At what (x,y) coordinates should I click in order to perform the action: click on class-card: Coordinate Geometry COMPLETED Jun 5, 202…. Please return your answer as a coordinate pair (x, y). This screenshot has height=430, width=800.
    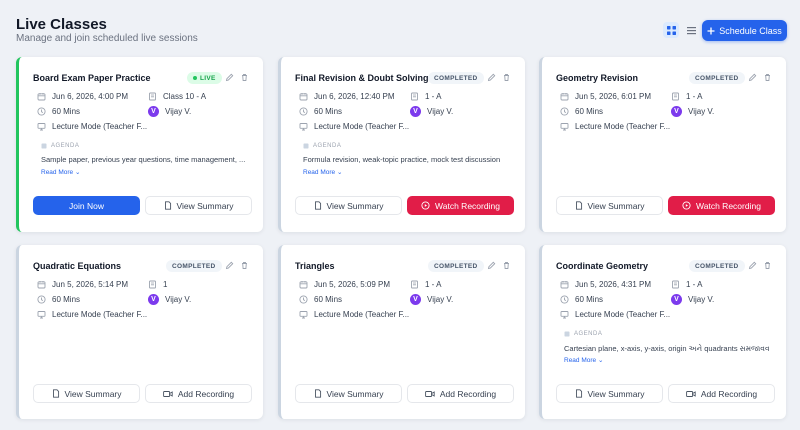
    Looking at the image, I should click on (662, 332).